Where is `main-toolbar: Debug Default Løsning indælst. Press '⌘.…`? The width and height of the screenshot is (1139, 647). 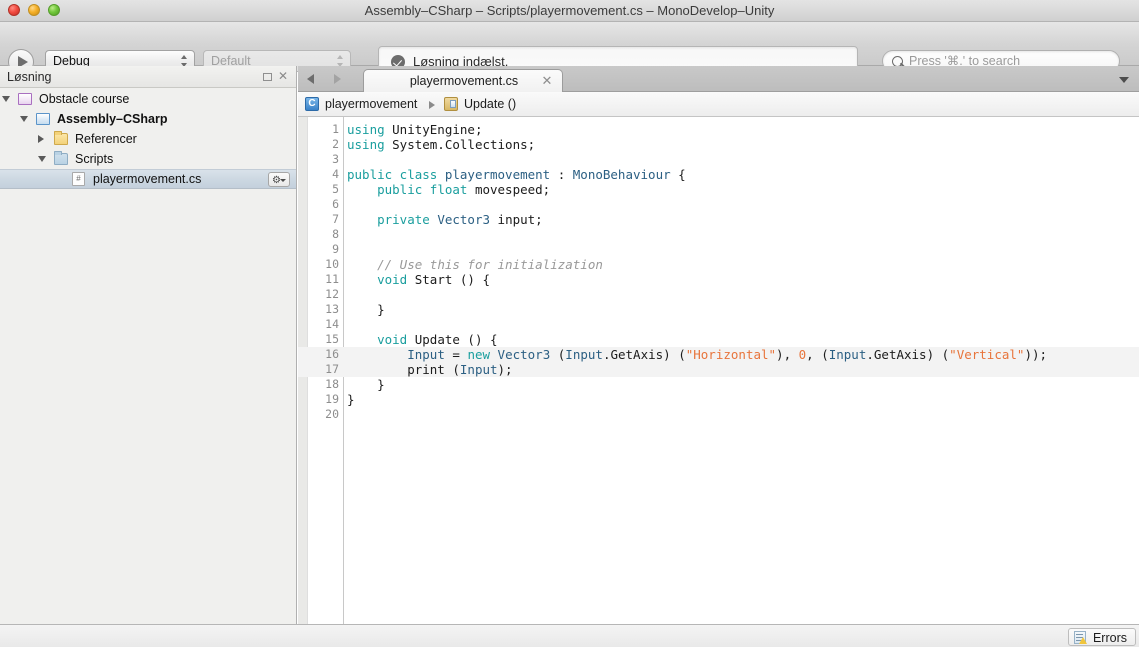
main-toolbar: Debug Default Løsning indælst. Press '⌘.… is located at coordinates (569, 49).